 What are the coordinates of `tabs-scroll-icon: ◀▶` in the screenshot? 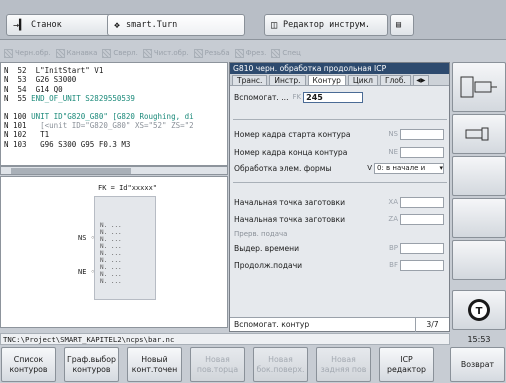 It's located at (420, 80).